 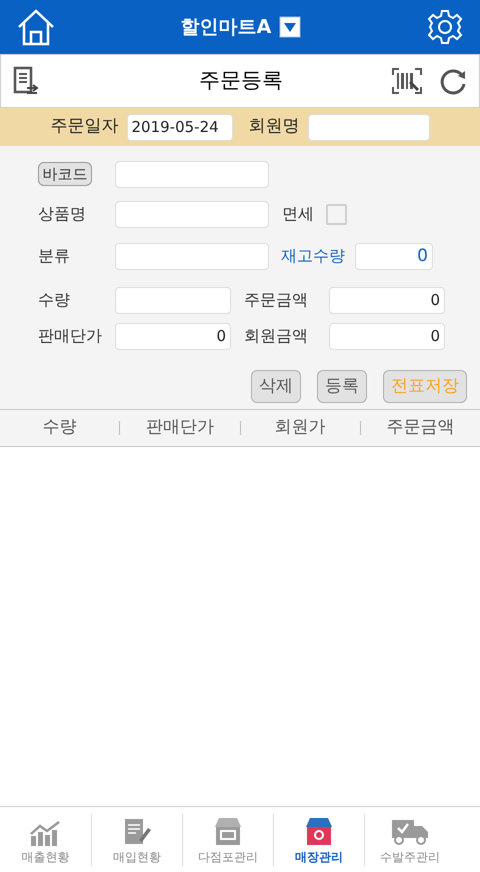 What do you see at coordinates (453, 81) in the screenshot?
I see `refresh-icon` at bounding box center [453, 81].